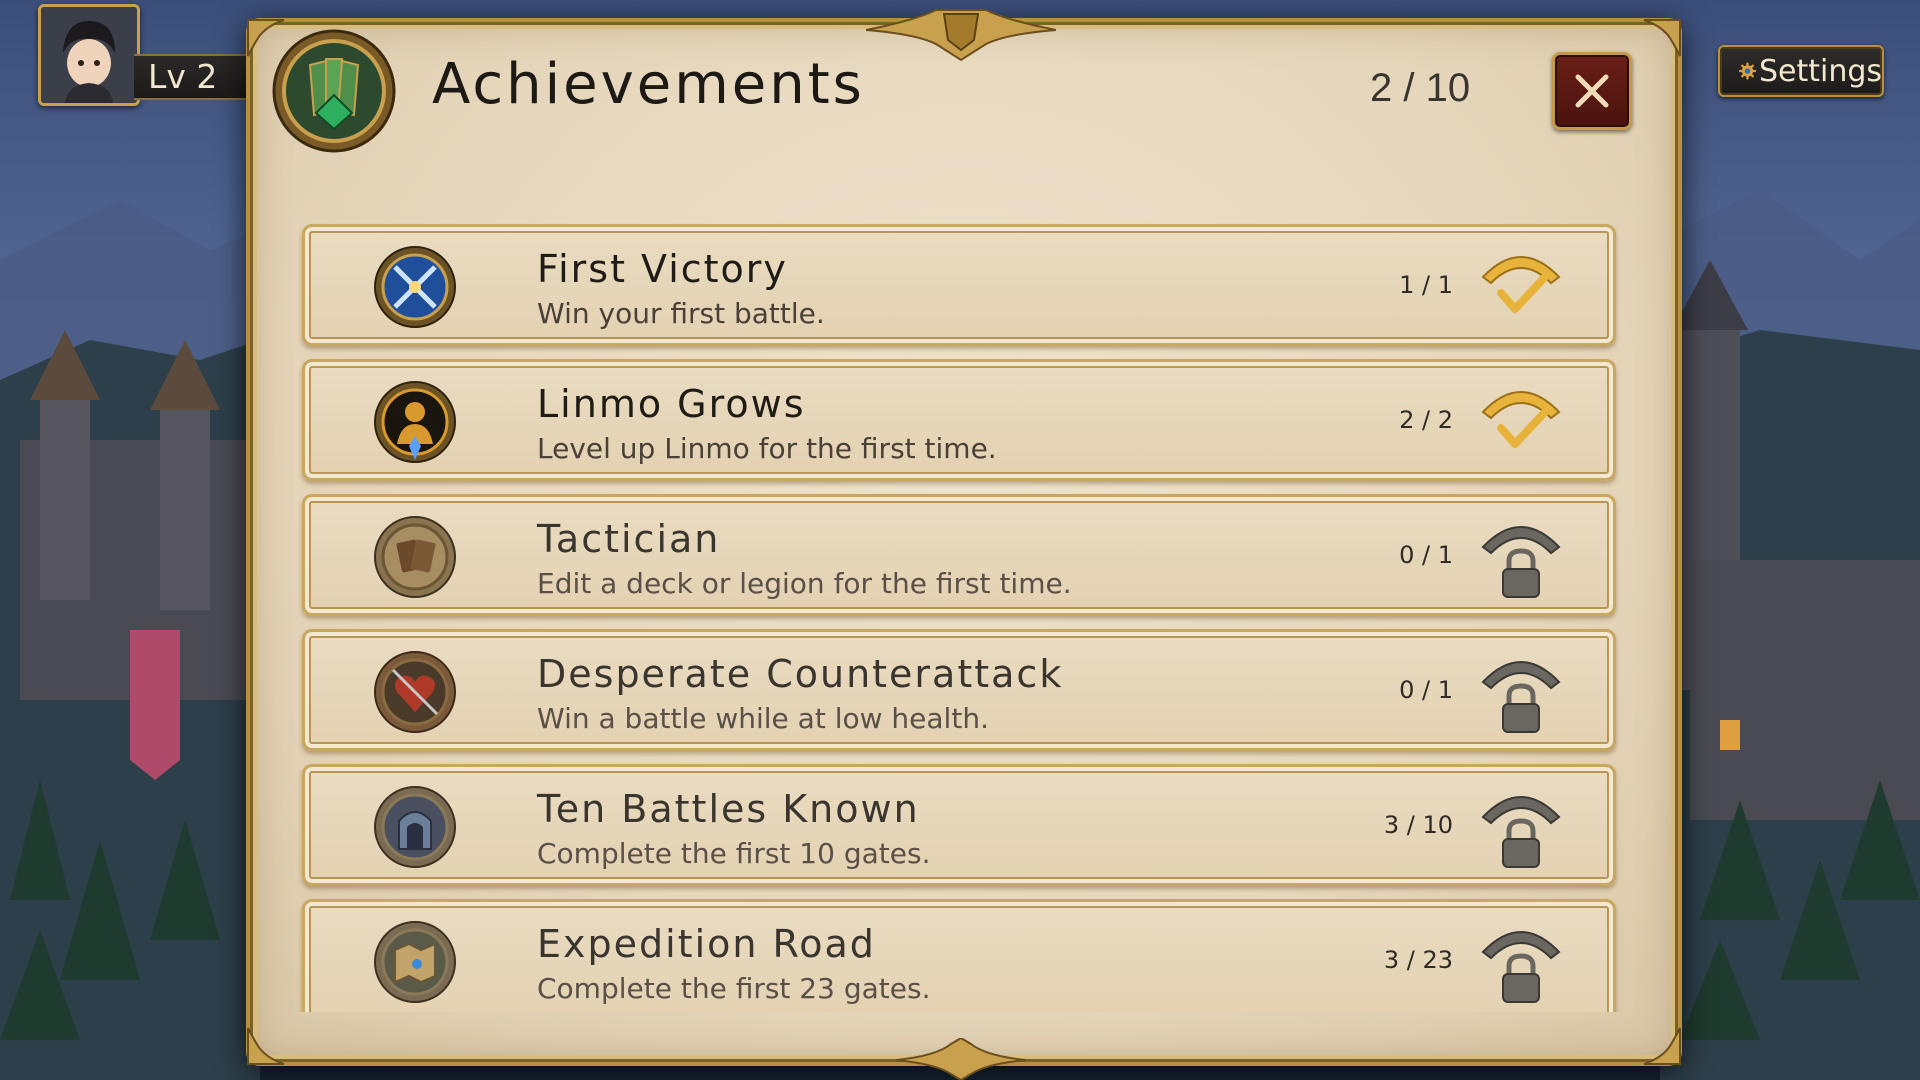  What do you see at coordinates (1747, 71) in the screenshot?
I see `gear-icon` at bounding box center [1747, 71].